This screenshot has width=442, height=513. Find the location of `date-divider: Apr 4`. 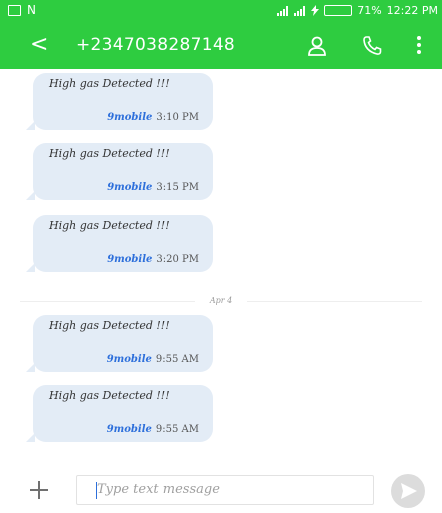

date-divider: Apr 4 is located at coordinates (221, 302).